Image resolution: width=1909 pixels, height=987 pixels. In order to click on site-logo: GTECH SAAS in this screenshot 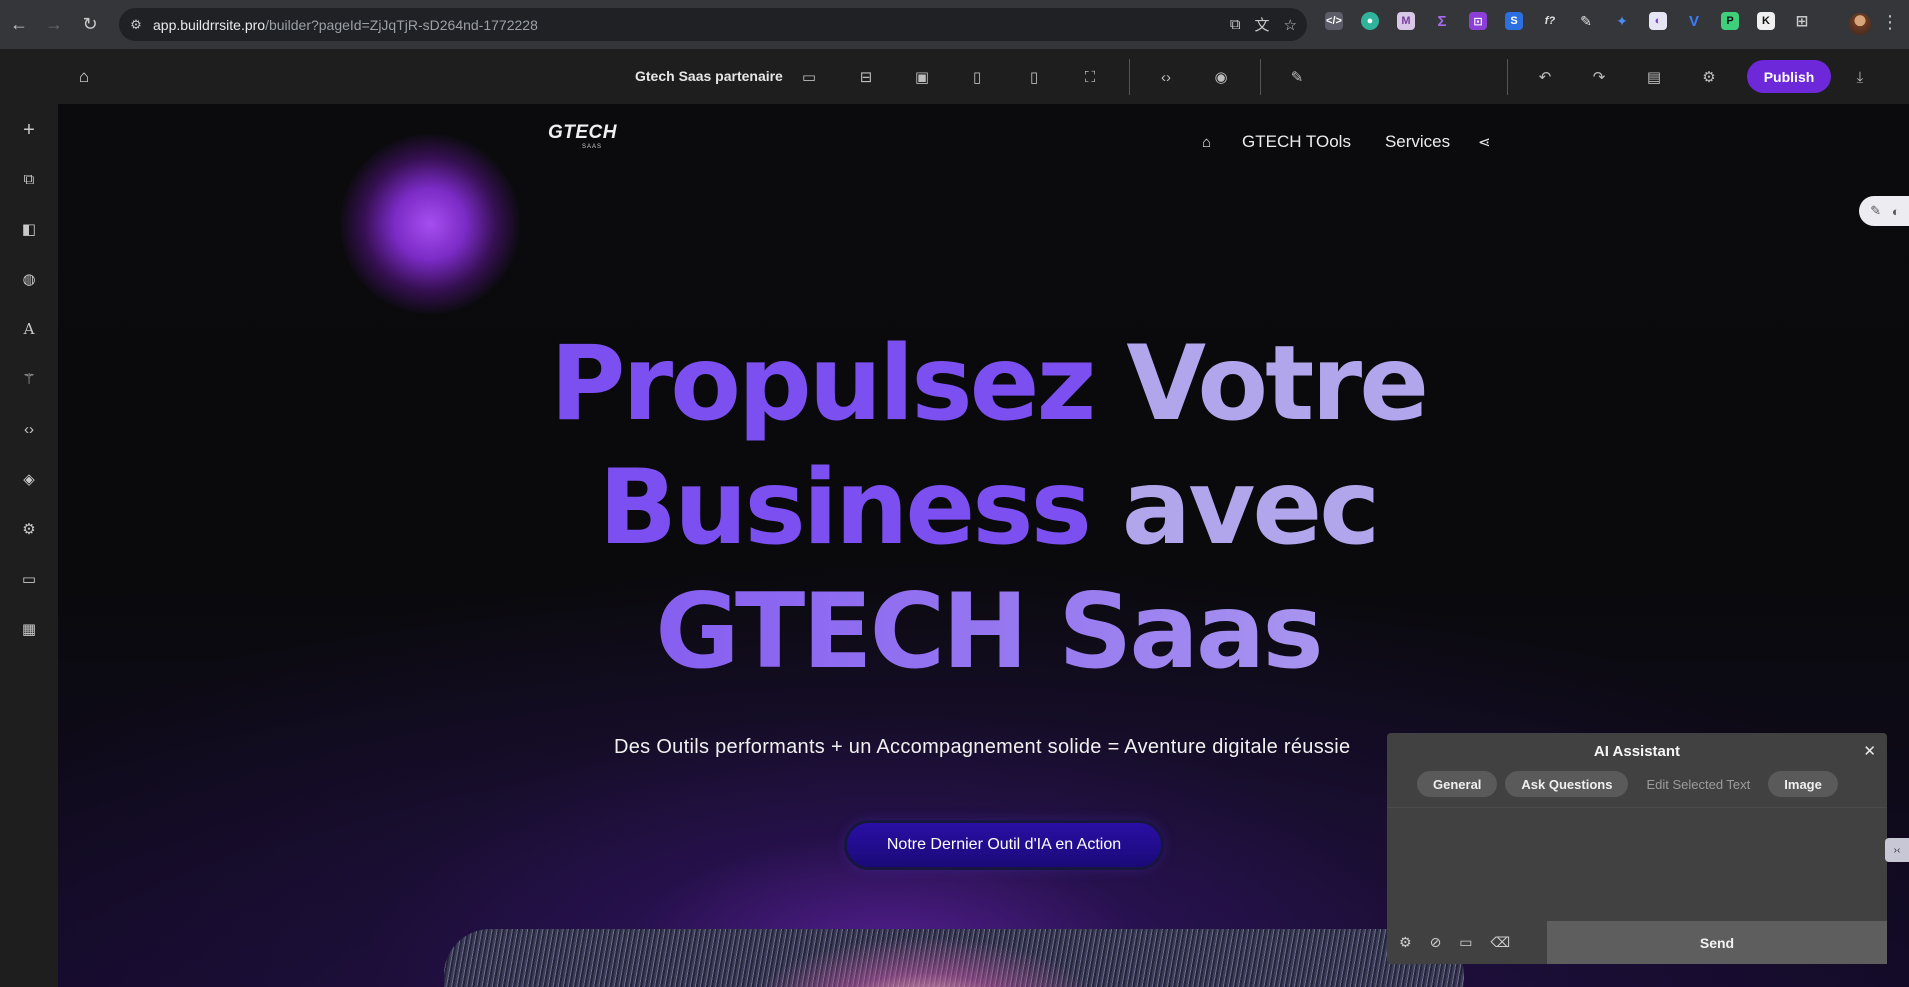, I will do `click(582, 136)`.